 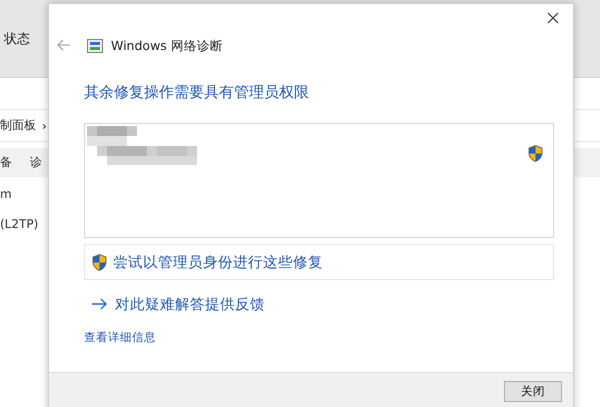 What do you see at coordinates (197, 93) in the screenshot?
I see `dialog-heading: 其余修复操作需要具有管理员权限` at bounding box center [197, 93].